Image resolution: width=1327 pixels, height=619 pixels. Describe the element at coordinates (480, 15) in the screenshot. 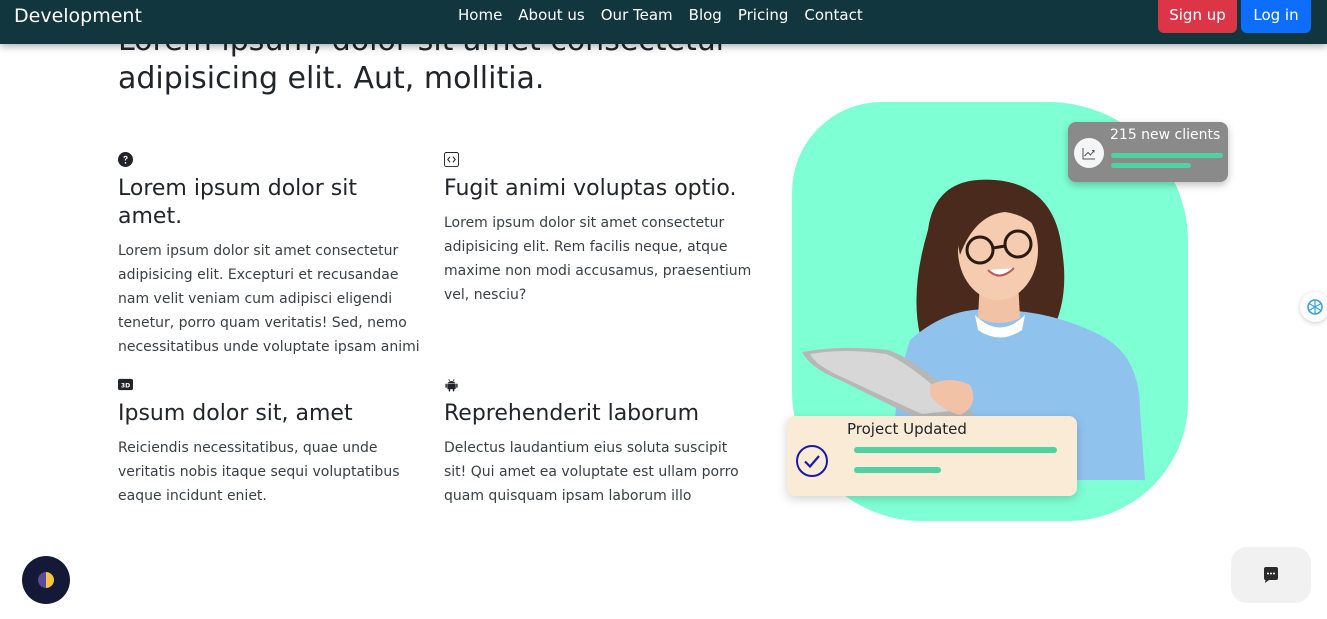

I see `nav-link-home: Home` at that location.